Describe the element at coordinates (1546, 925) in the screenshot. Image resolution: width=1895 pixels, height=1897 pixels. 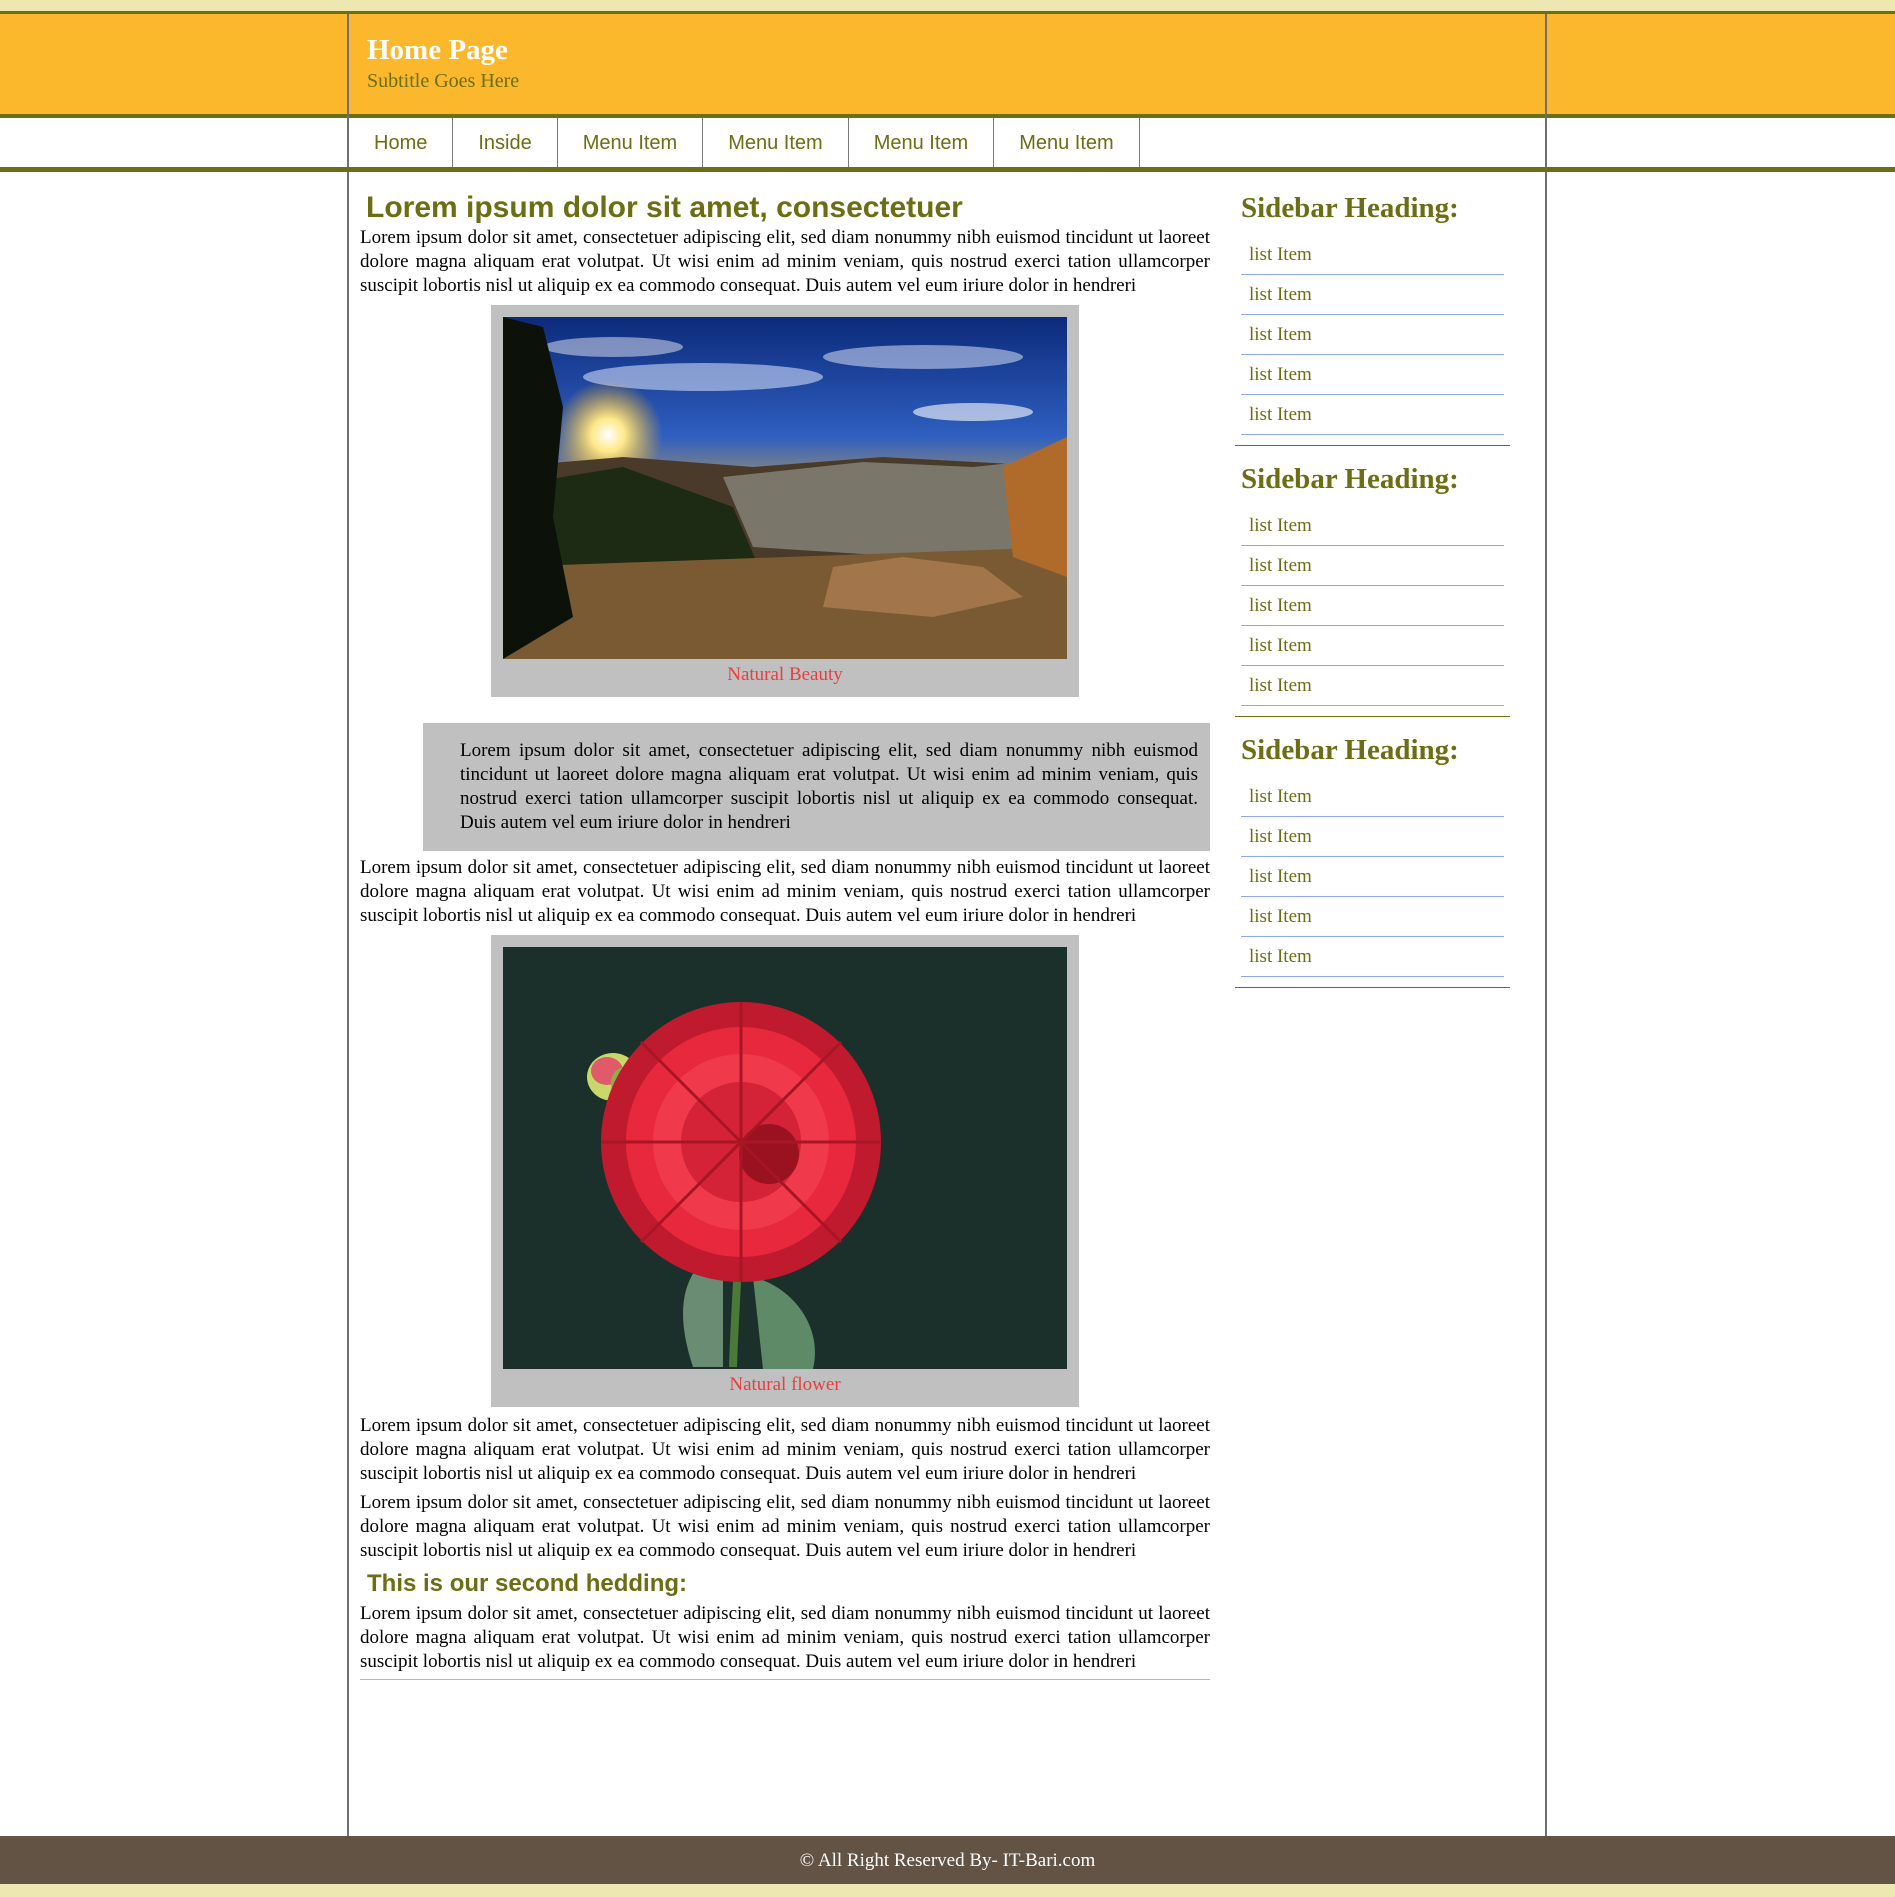
I see `page-frame-right` at that location.